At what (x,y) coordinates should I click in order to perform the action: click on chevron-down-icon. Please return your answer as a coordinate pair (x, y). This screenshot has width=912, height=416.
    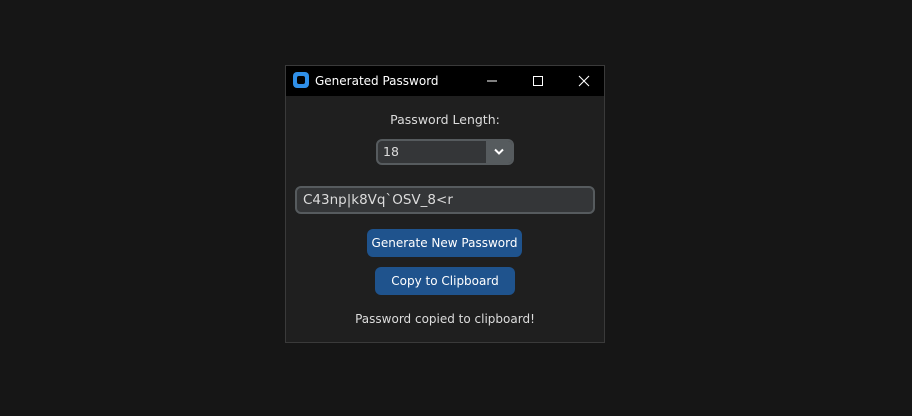
    Looking at the image, I should click on (499, 151).